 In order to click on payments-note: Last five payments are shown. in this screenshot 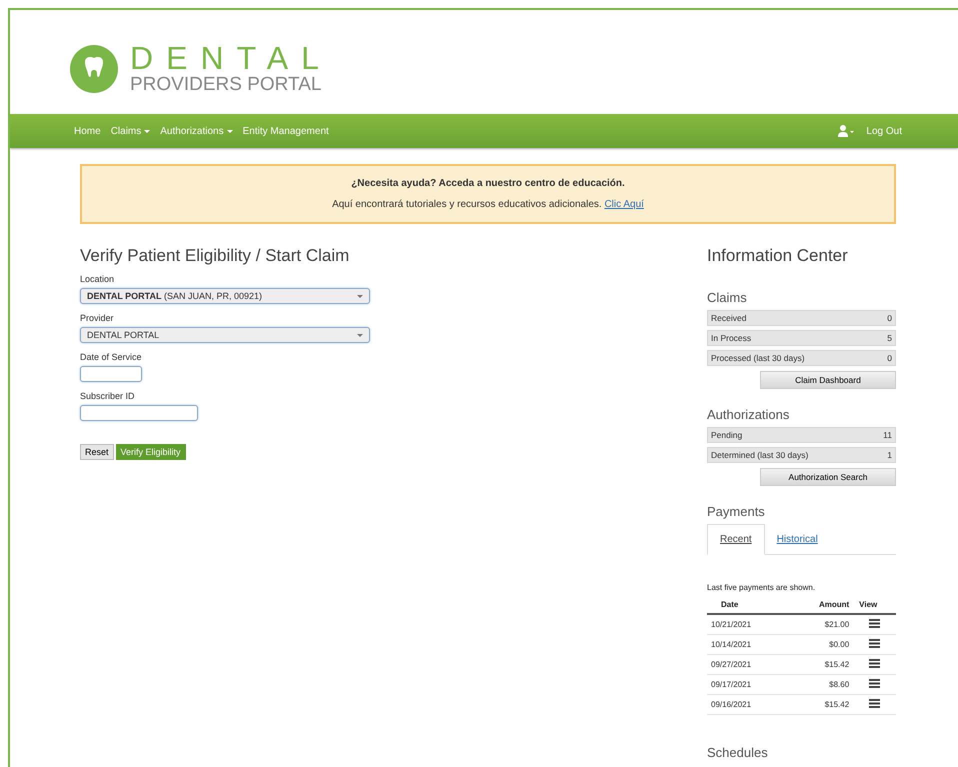, I will do `click(761, 587)`.